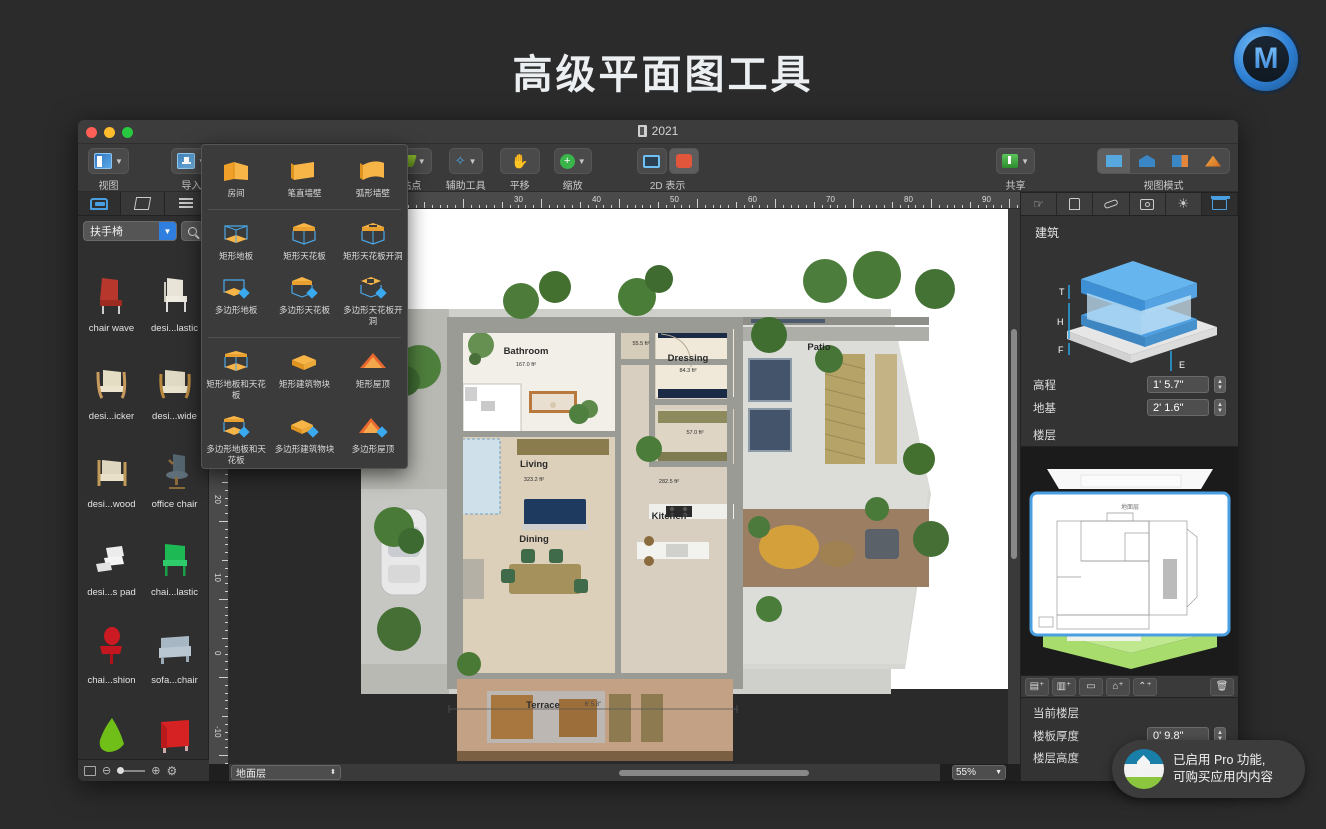 This screenshot has width=1326, height=829. Describe the element at coordinates (174, 382) in the screenshot. I see `list-item: desi...wide` at that location.